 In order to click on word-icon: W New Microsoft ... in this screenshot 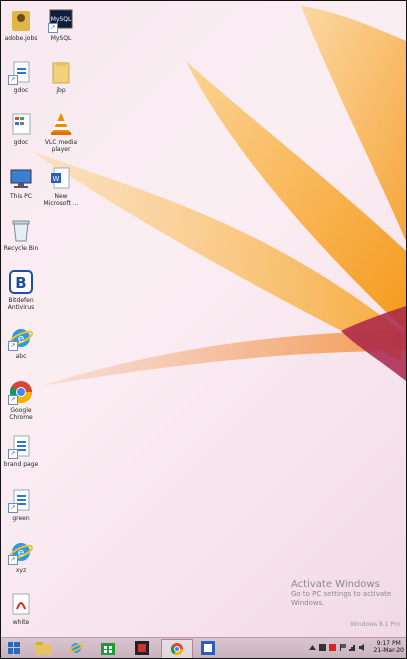, I will do `click(61, 186)`.